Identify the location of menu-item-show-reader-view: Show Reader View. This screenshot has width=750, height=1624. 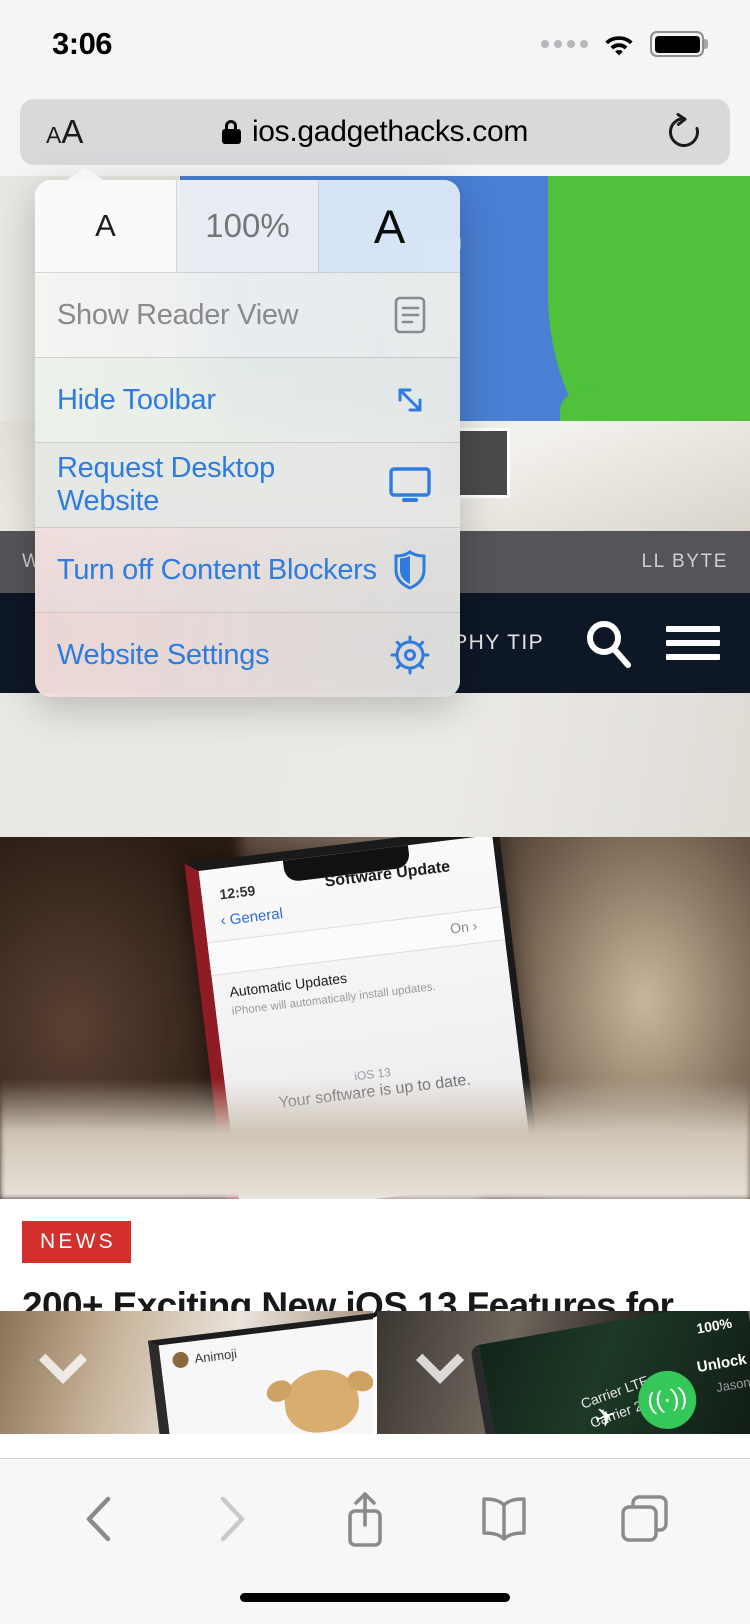
(247, 314).